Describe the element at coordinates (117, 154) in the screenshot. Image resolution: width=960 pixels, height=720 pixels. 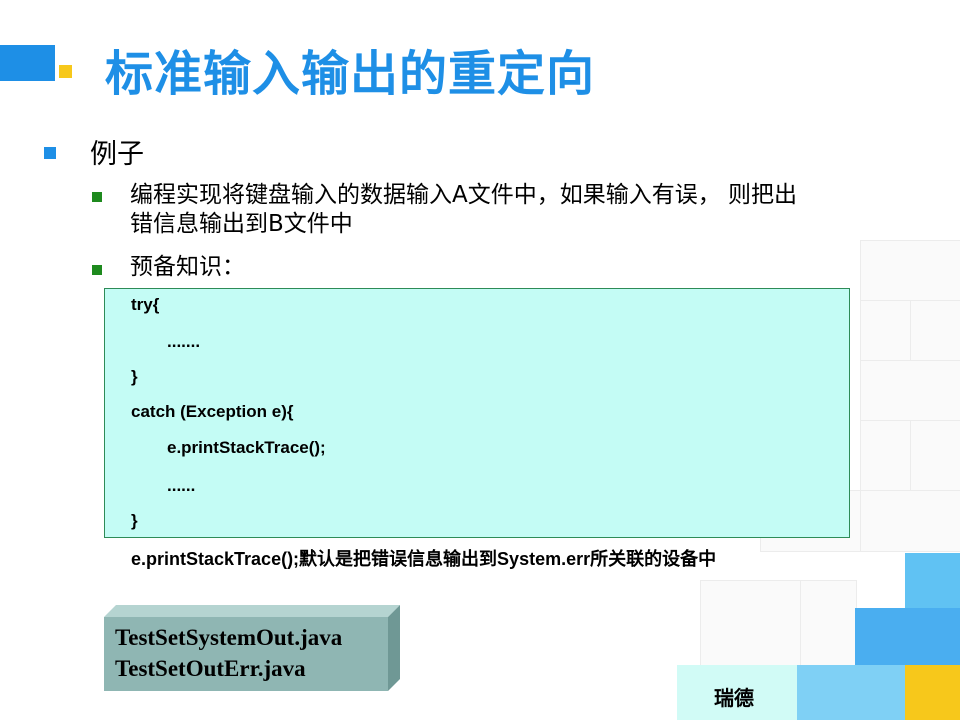
I see `bullet-text-example: 例子` at that location.